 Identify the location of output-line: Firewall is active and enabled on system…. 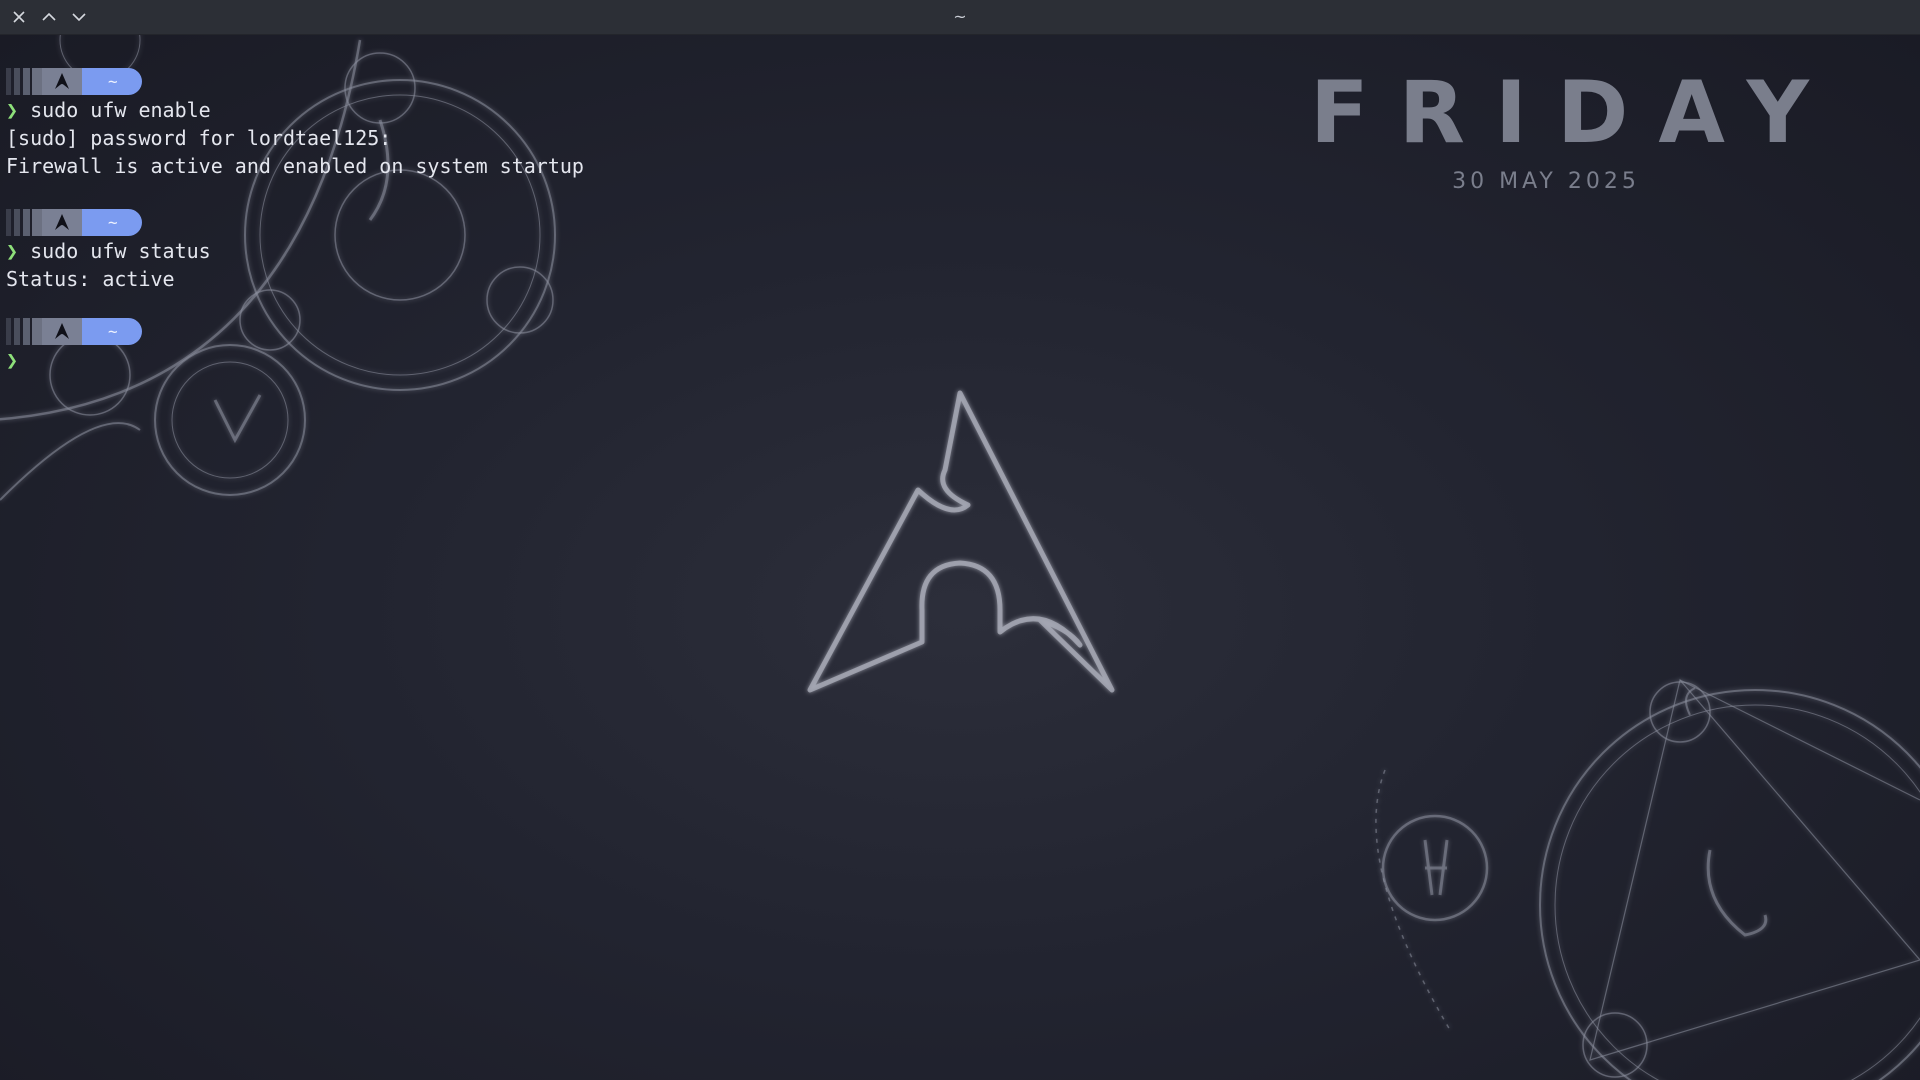
(295, 166).